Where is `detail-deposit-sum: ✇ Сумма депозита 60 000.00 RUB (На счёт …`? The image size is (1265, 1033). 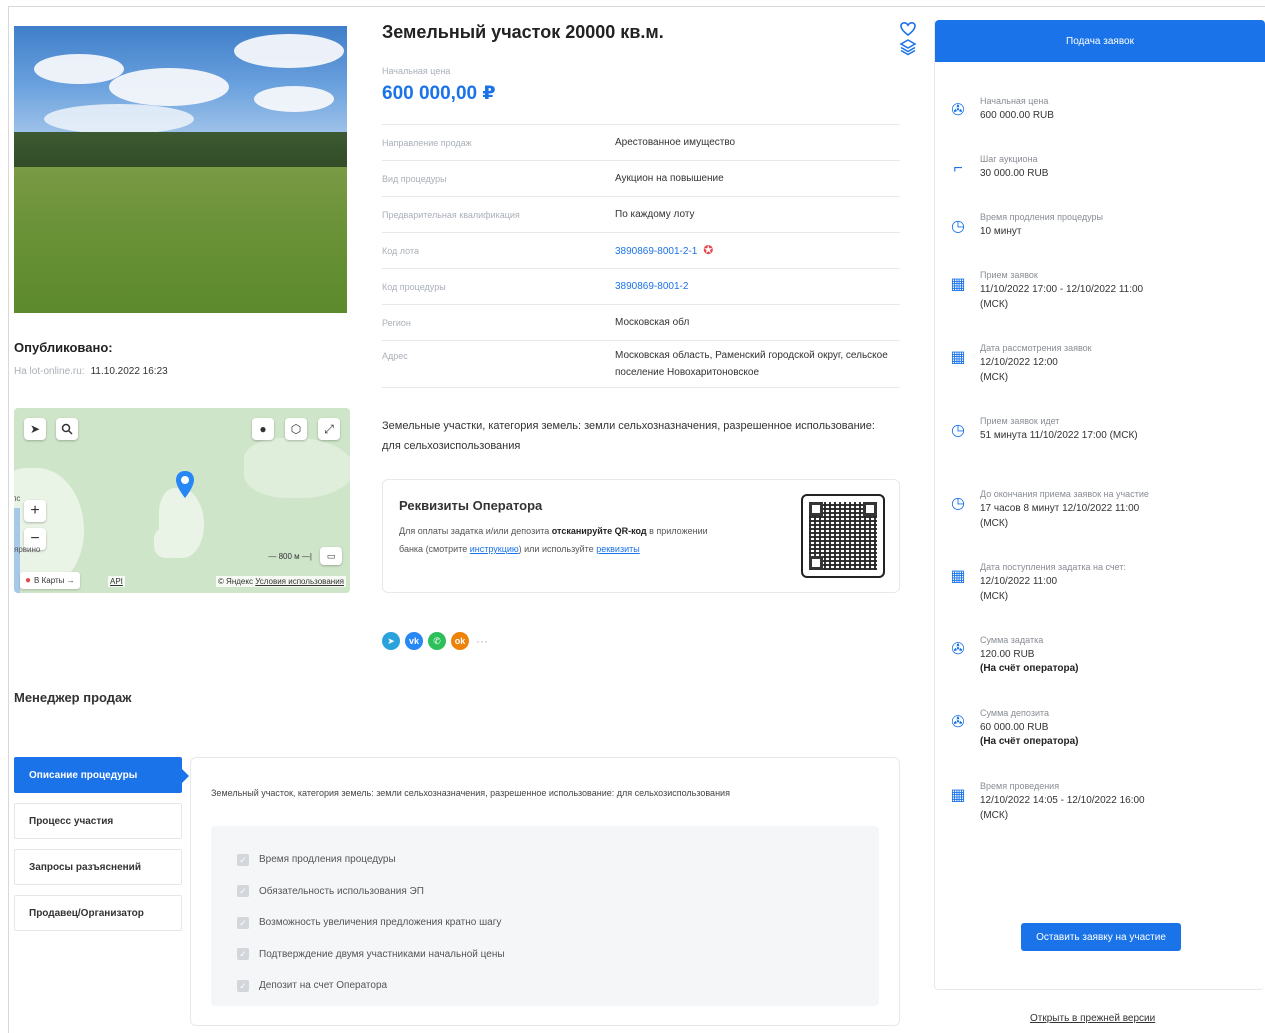 detail-deposit-sum: ✇ Сумма депозита 60 000.00 RUB (На счёт … is located at coordinates (1102, 742).